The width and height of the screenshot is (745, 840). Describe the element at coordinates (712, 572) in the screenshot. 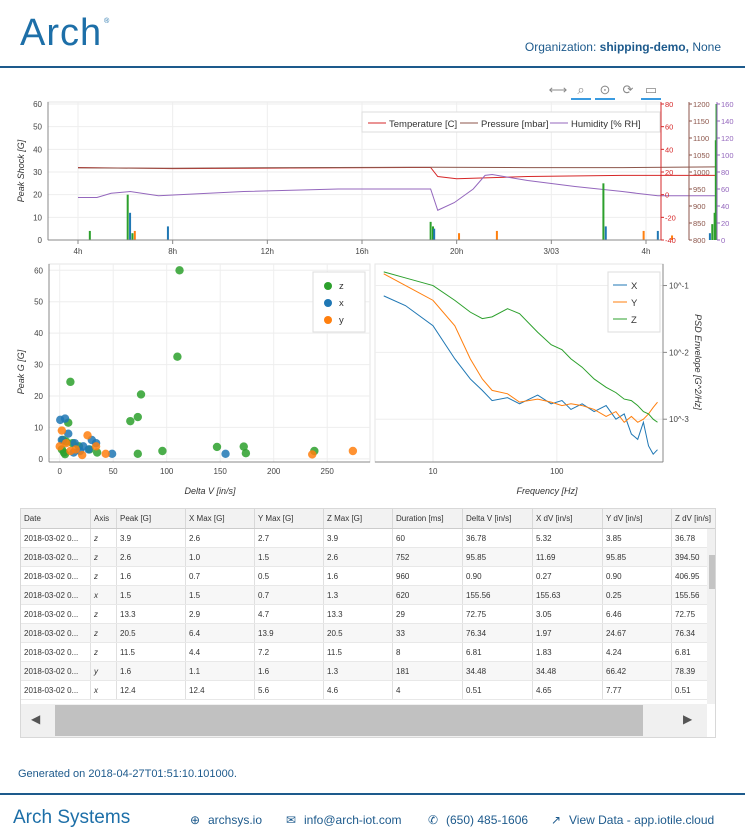

I see `vertical-scroll-thumb` at that location.